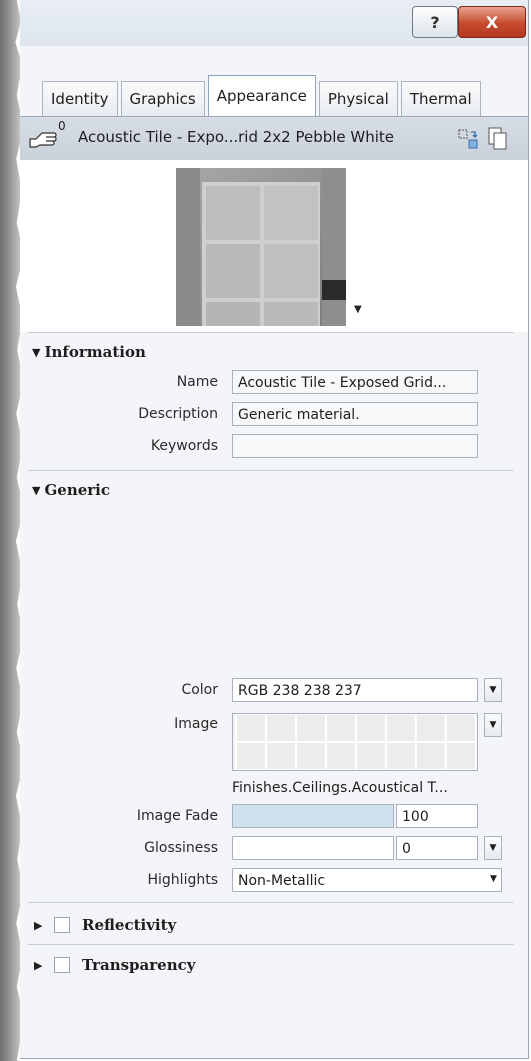  What do you see at coordinates (38, 965) in the screenshot?
I see `collapsed-triangle-icon: ▶` at bounding box center [38, 965].